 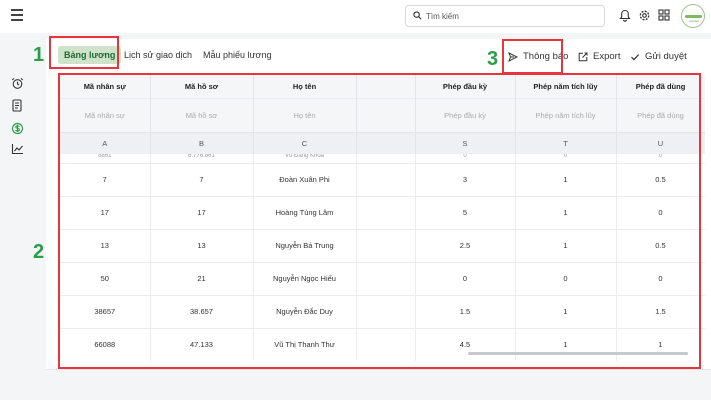 What do you see at coordinates (378, 369) in the screenshot?
I see `panel-divider` at bounding box center [378, 369].